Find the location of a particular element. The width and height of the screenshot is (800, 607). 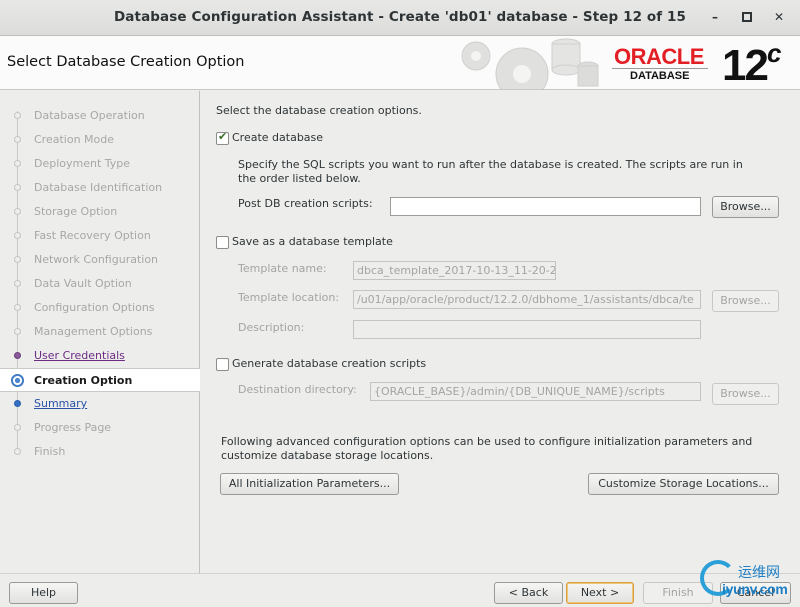

sidebar-step-label: User Credentials is located at coordinates (79, 355).